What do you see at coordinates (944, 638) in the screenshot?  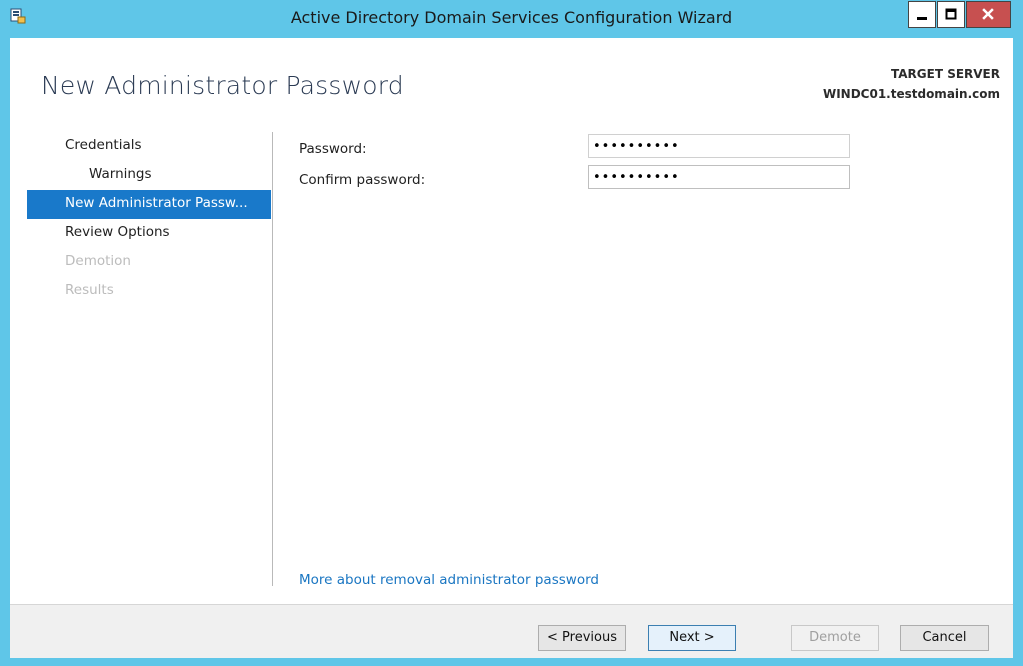 I see `cancel-button: Cancel` at bounding box center [944, 638].